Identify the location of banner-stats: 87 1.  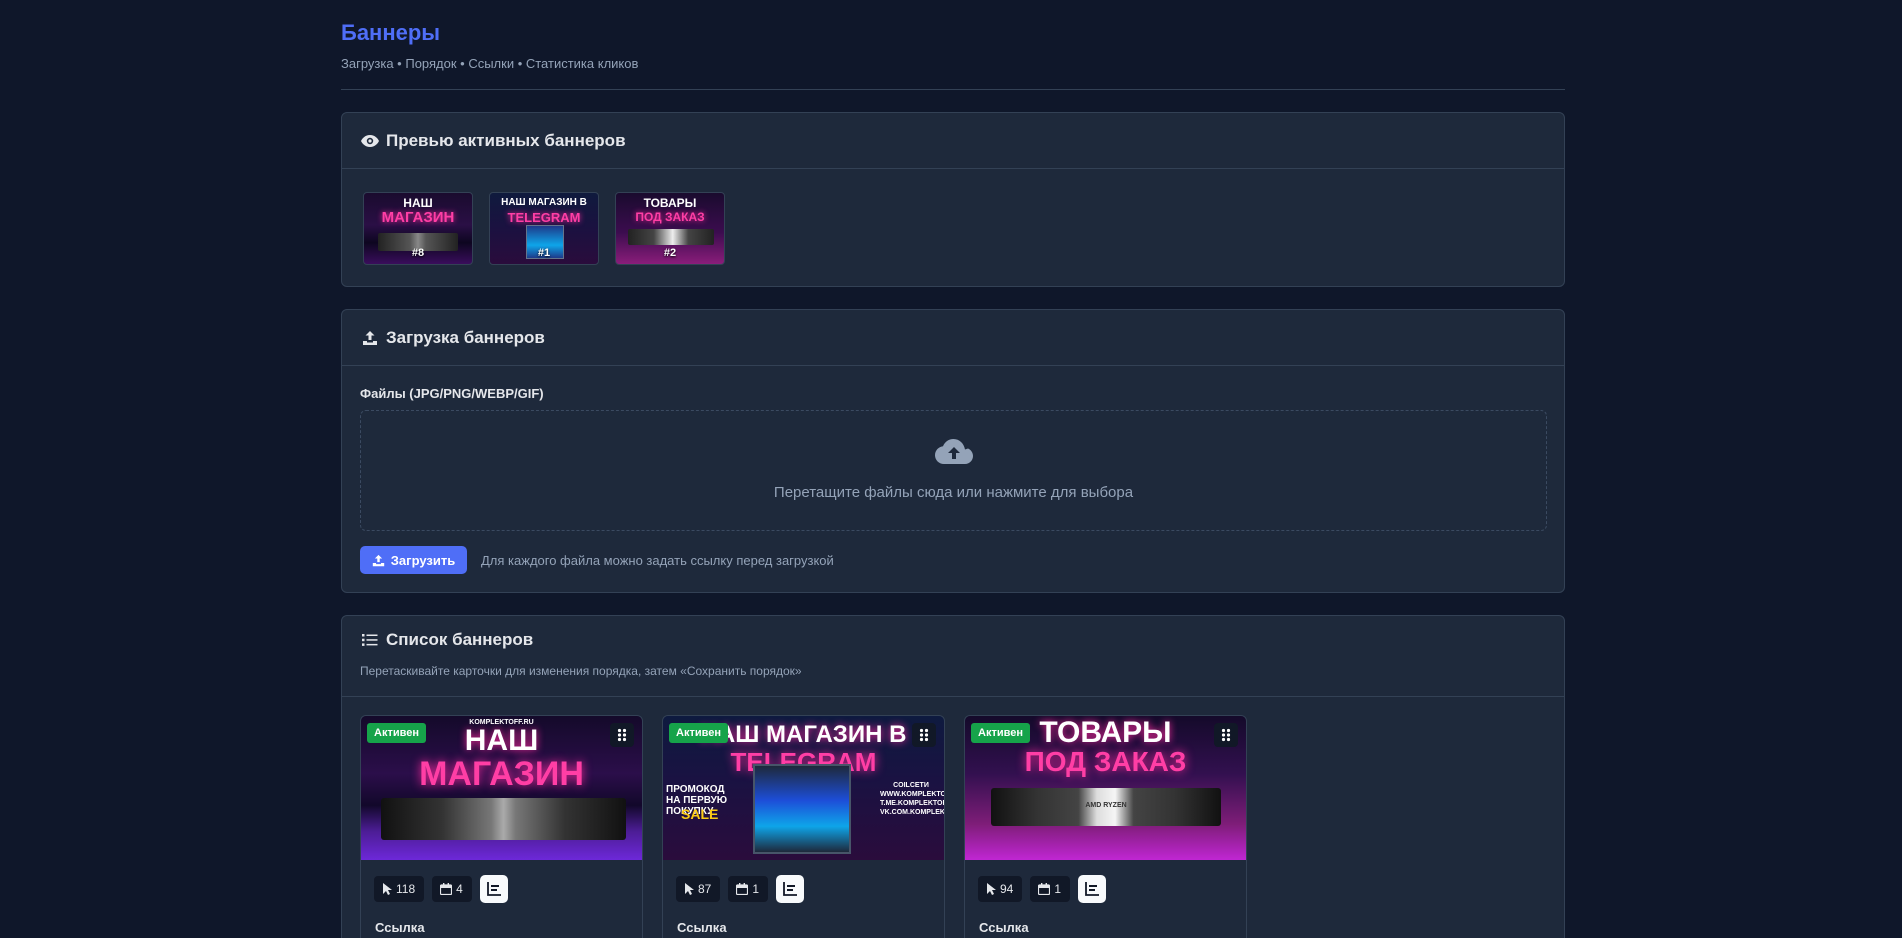
(740, 889).